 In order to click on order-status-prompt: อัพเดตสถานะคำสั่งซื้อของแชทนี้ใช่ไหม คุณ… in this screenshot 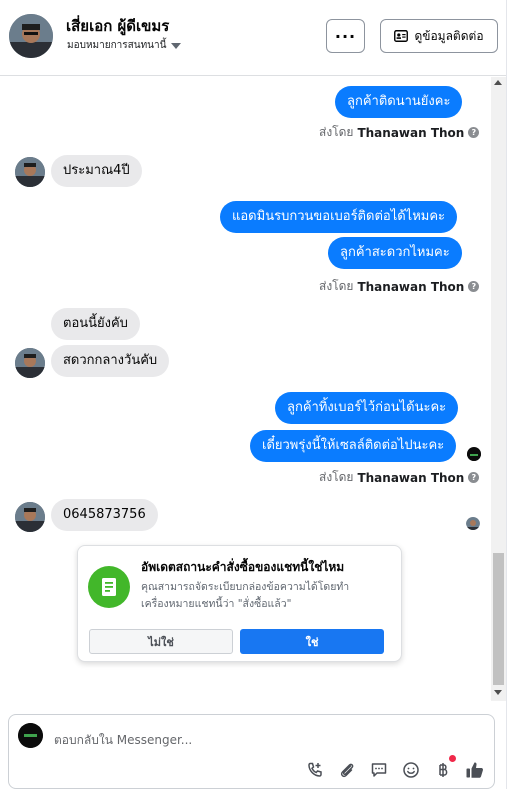, I will do `click(239, 603)`.